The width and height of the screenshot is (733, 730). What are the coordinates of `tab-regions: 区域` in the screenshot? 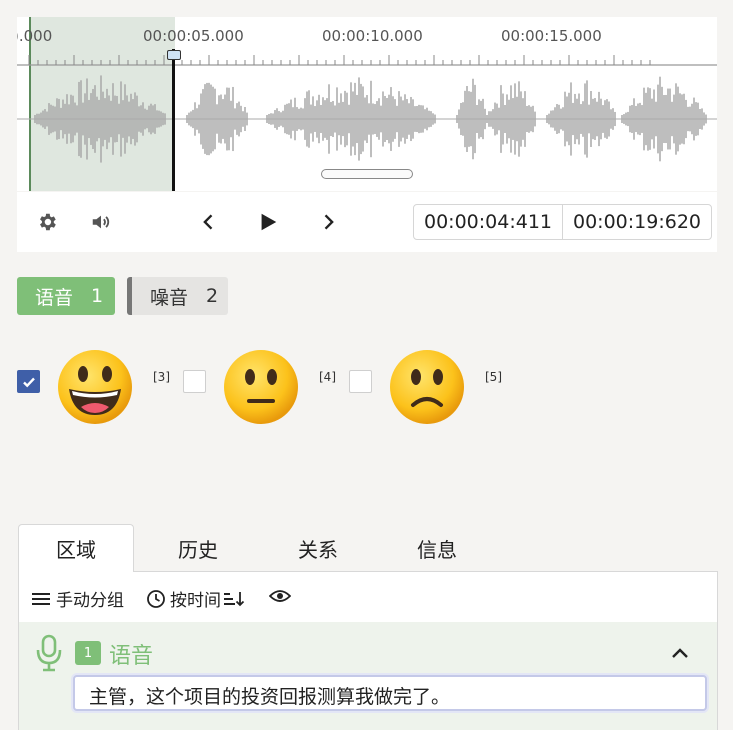 It's located at (76, 548).